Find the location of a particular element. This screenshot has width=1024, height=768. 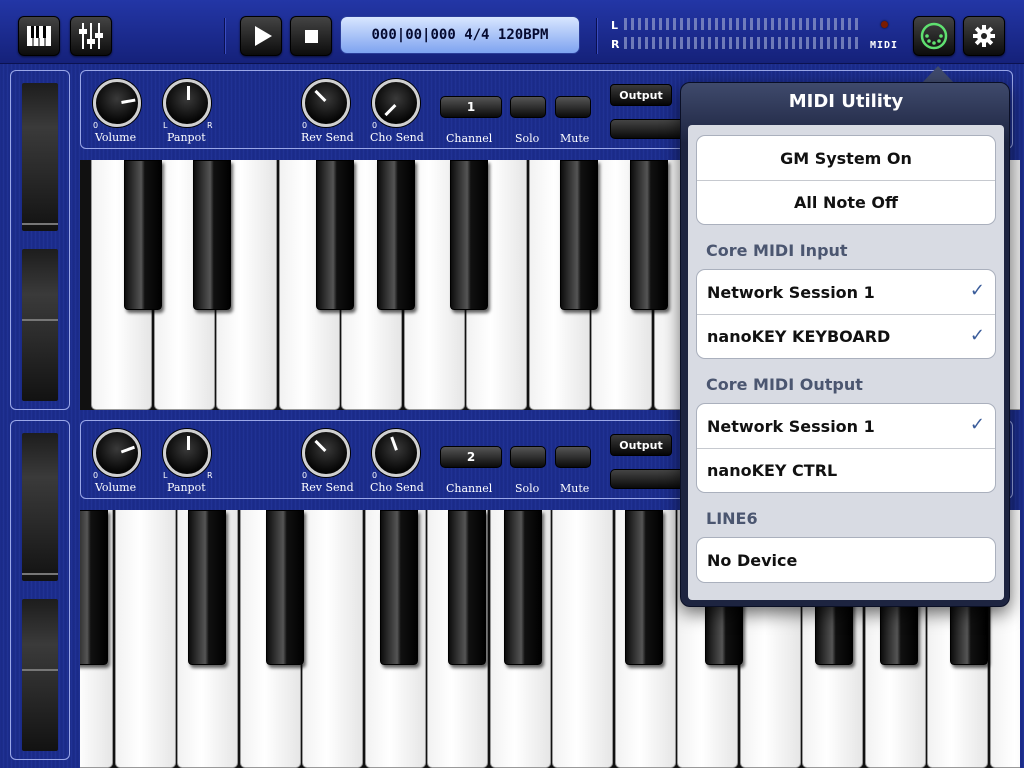

output-network-session-1: Network Session 1 ✓ is located at coordinates (846, 426).